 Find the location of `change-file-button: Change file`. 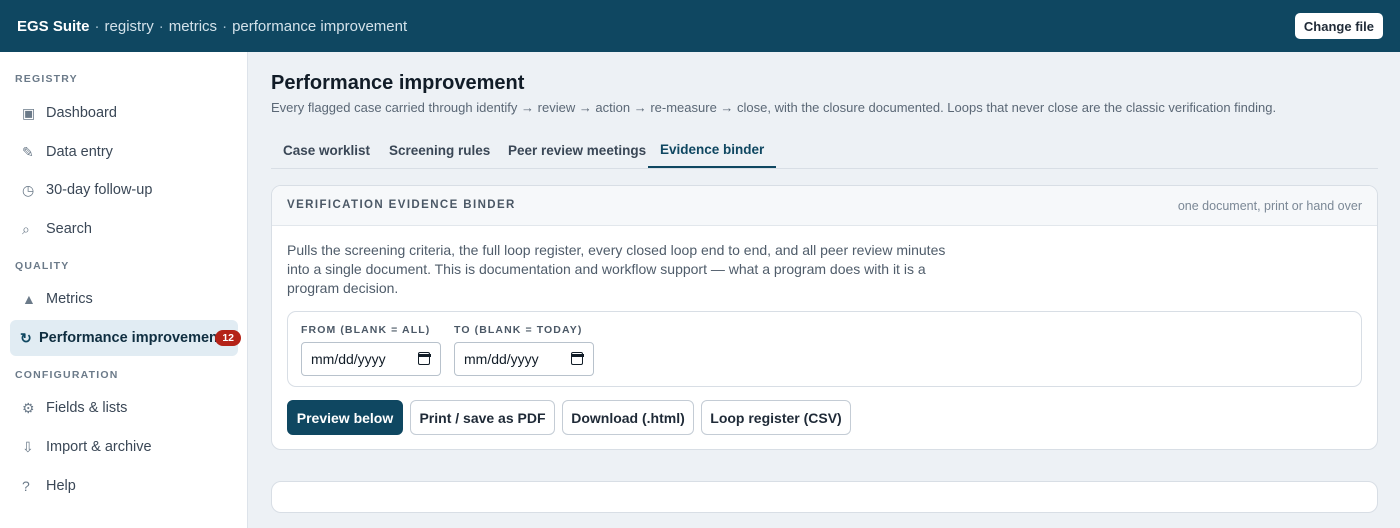

change-file-button: Change file is located at coordinates (1338, 26).